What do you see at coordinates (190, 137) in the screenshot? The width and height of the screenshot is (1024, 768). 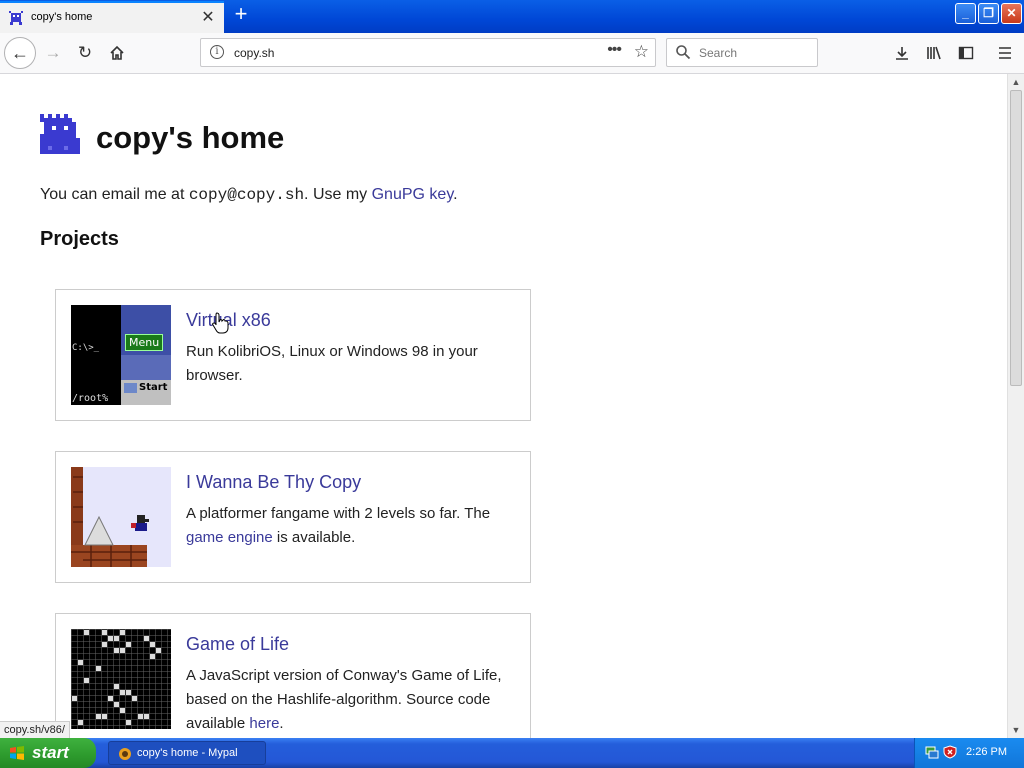 I see `page-title: copy's home` at bounding box center [190, 137].